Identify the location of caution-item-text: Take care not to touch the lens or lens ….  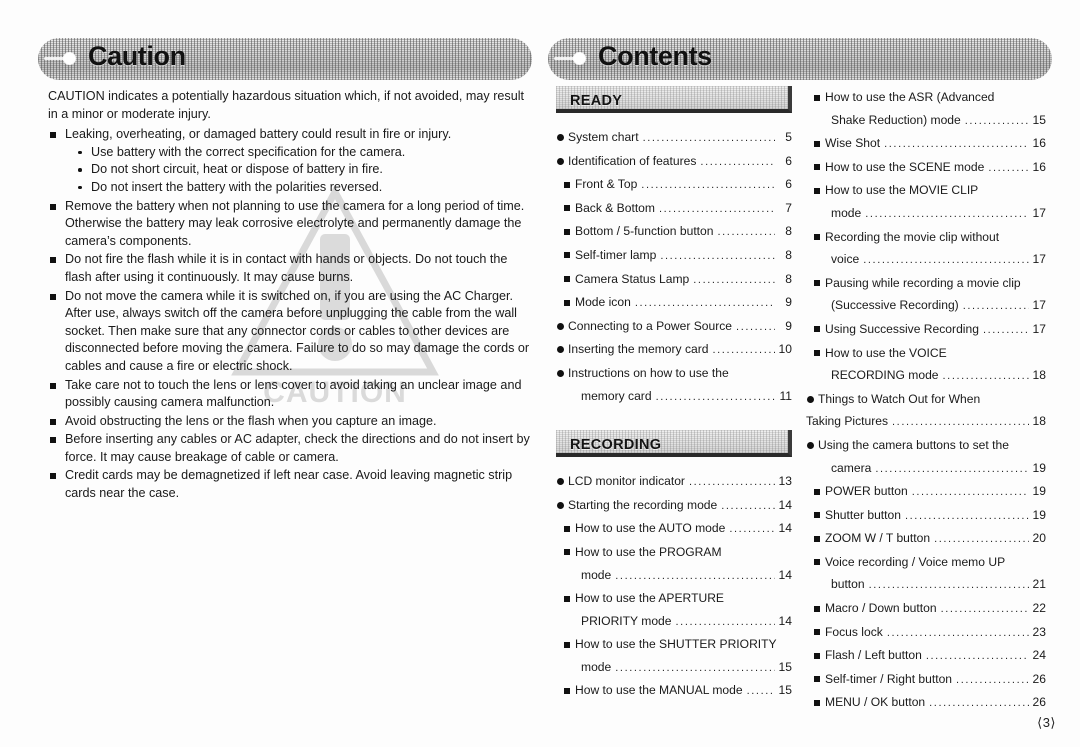
(293, 393).